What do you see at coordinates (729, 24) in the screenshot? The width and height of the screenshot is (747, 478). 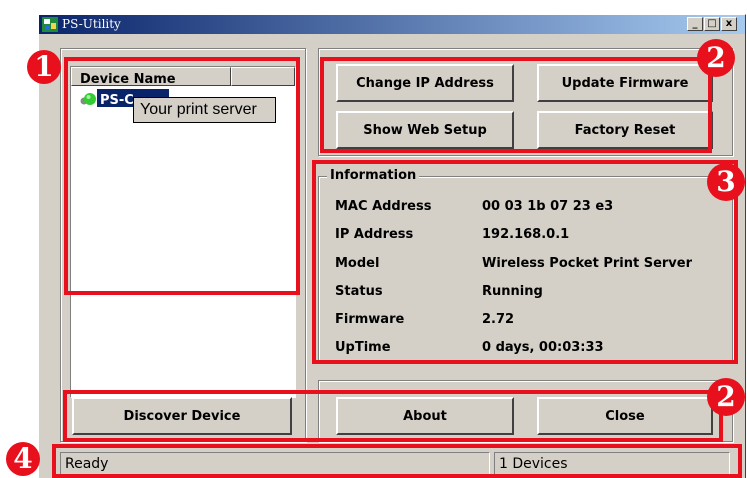 I see `close-window-button: x` at bounding box center [729, 24].